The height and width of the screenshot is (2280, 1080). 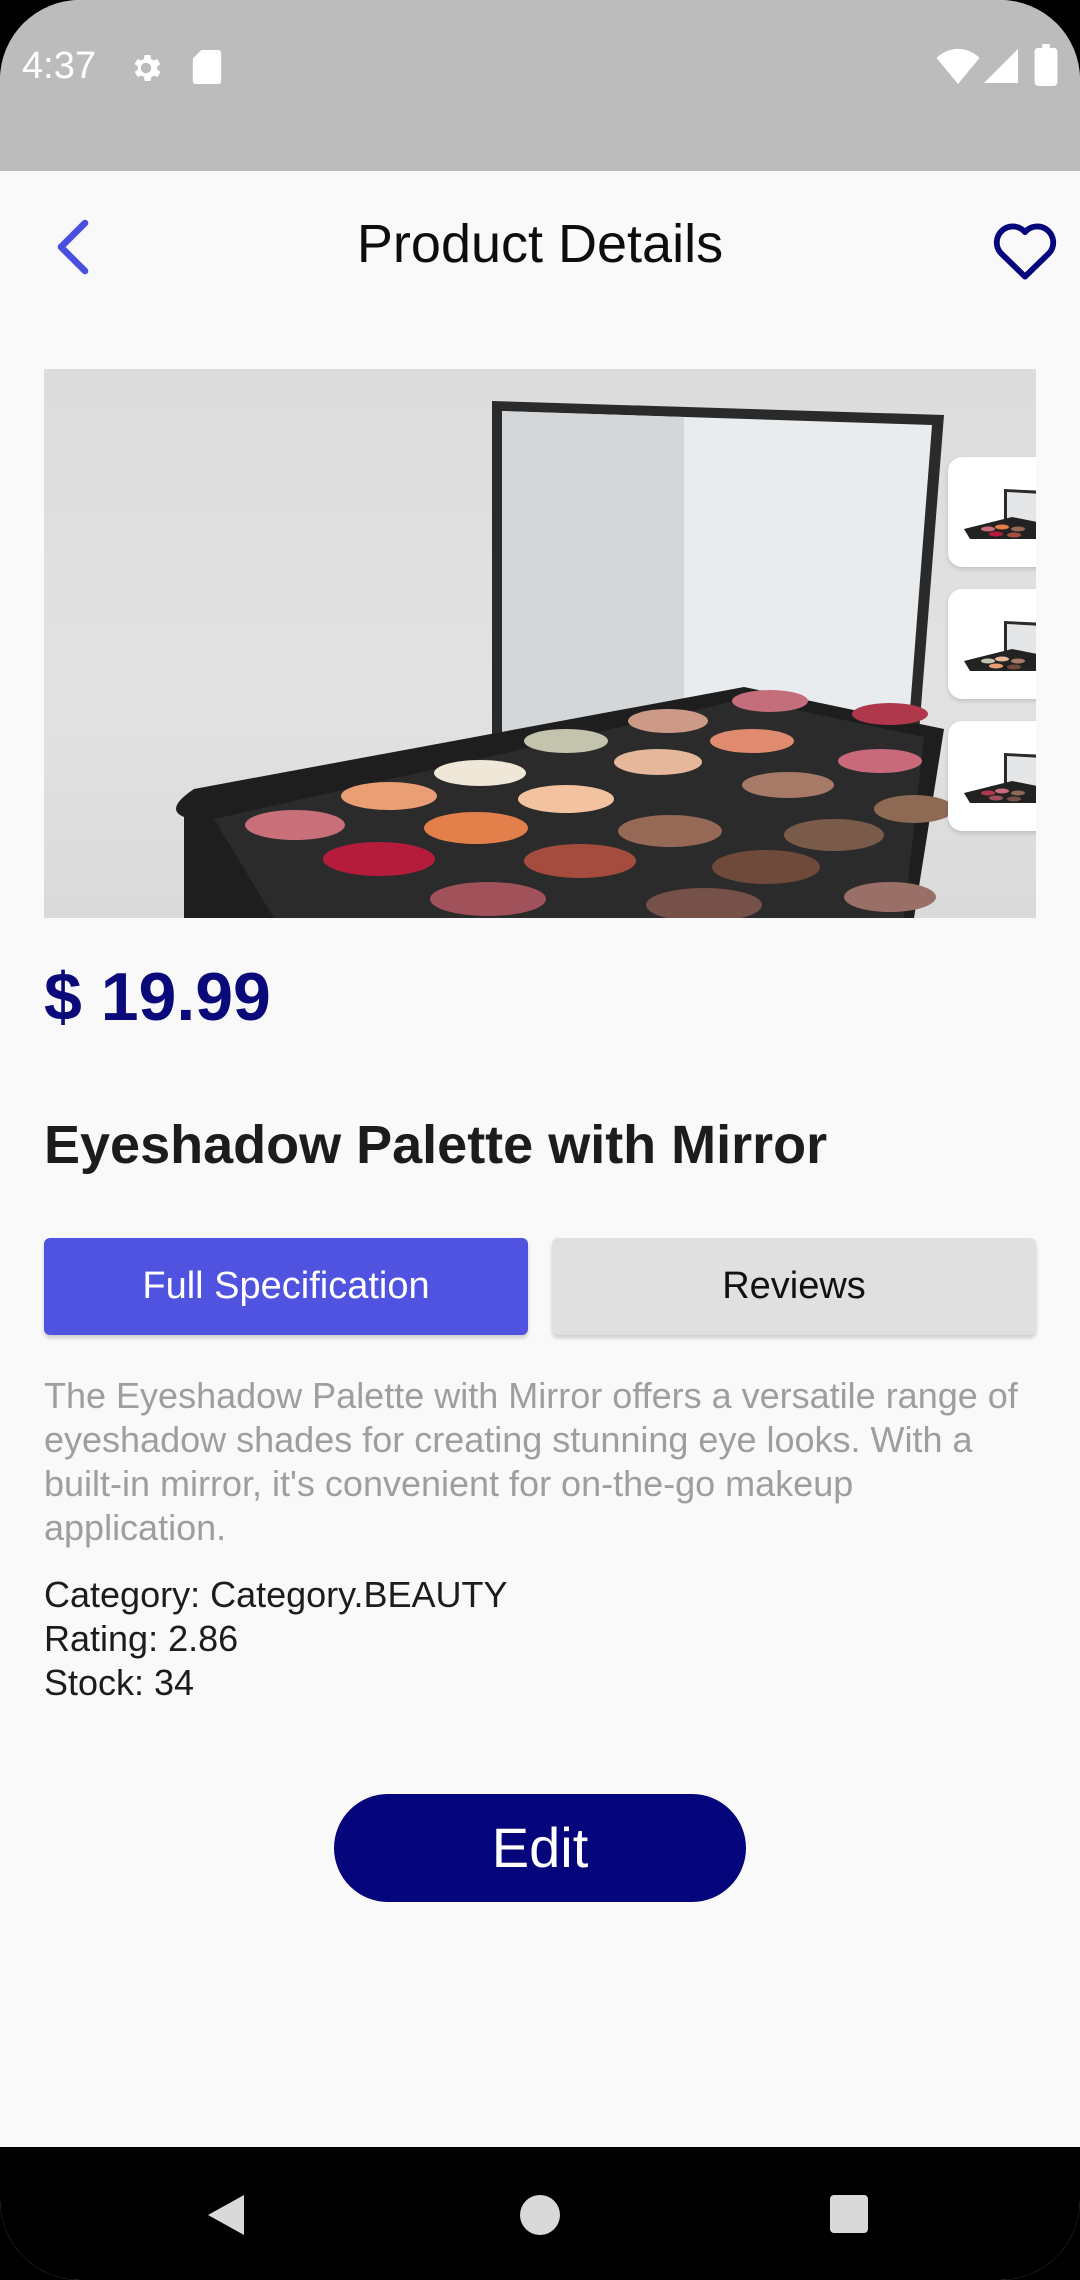 What do you see at coordinates (958, 66) in the screenshot?
I see `wifi-icon` at bounding box center [958, 66].